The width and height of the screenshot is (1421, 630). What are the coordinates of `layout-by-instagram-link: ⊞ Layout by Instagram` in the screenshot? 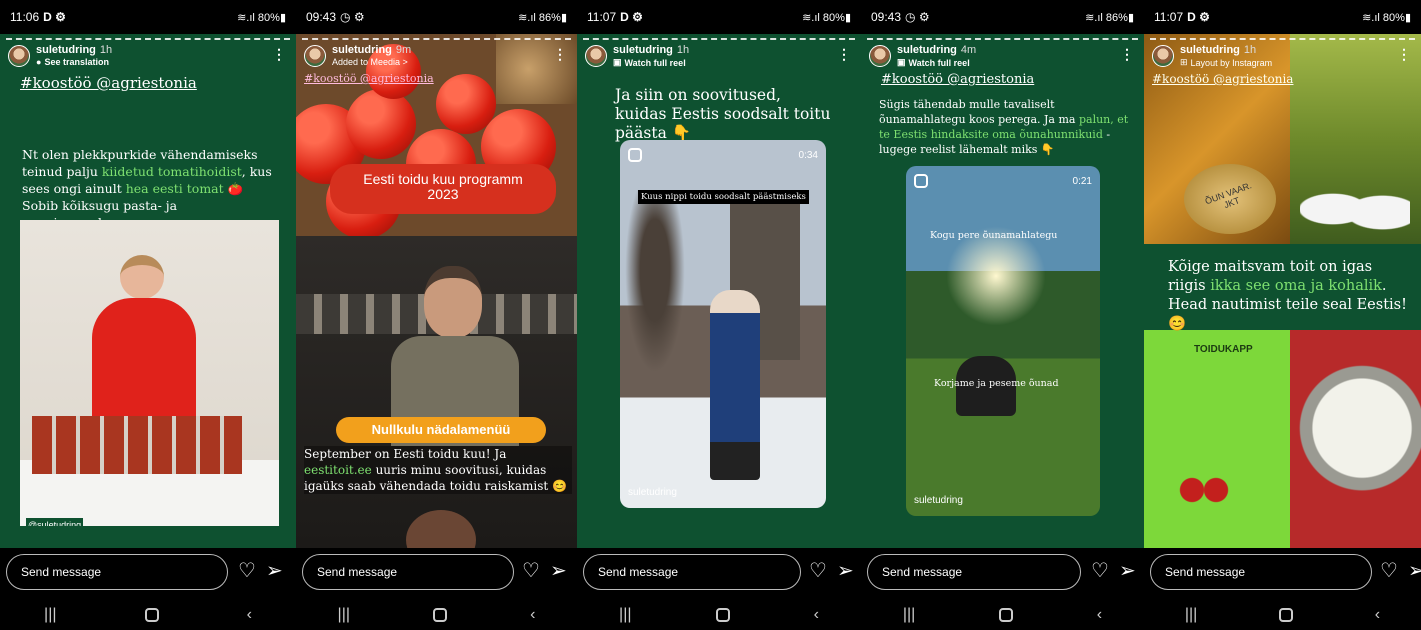 It's located at (1226, 62).